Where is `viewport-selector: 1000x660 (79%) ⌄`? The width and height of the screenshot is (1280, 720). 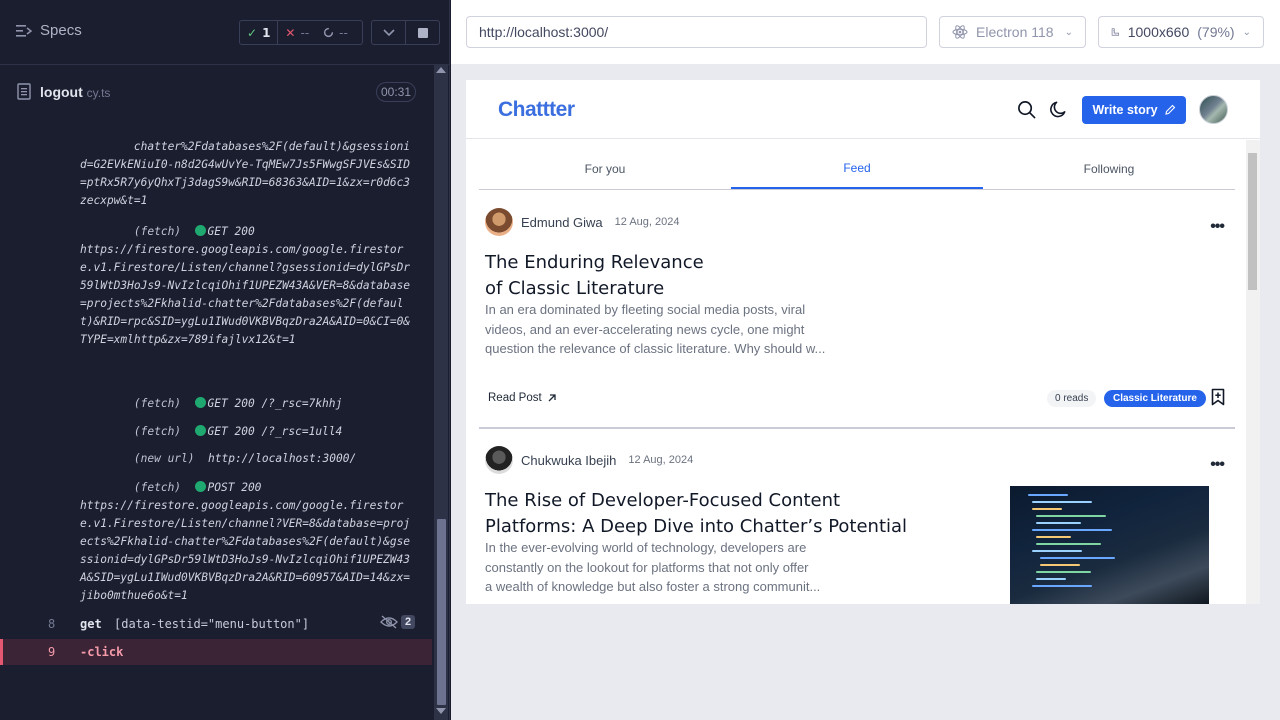
viewport-selector: 1000x660 (79%) ⌄ is located at coordinates (1181, 32).